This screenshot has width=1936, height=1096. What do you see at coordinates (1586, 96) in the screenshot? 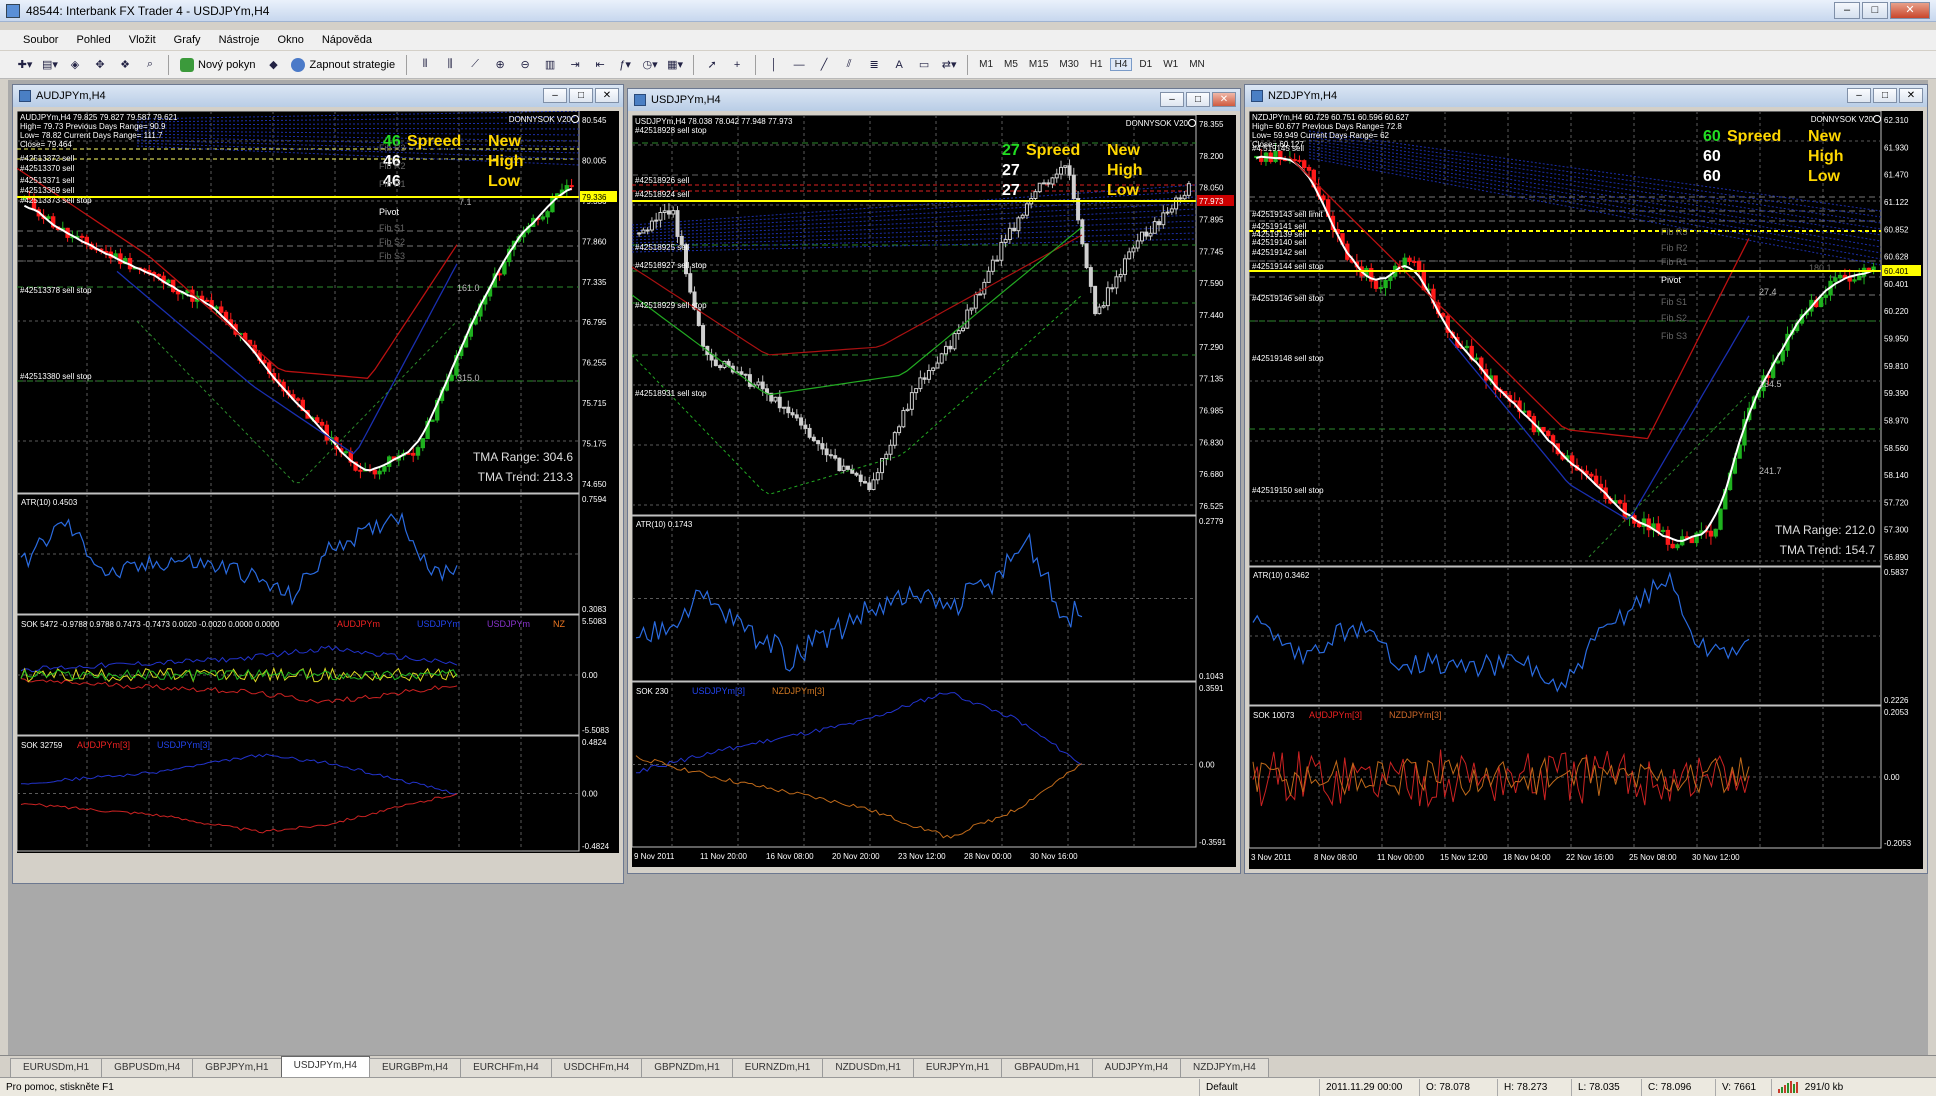
I see `chart-window-titlebar: NZDJPYm,H4 – □ ✕` at bounding box center [1586, 96].